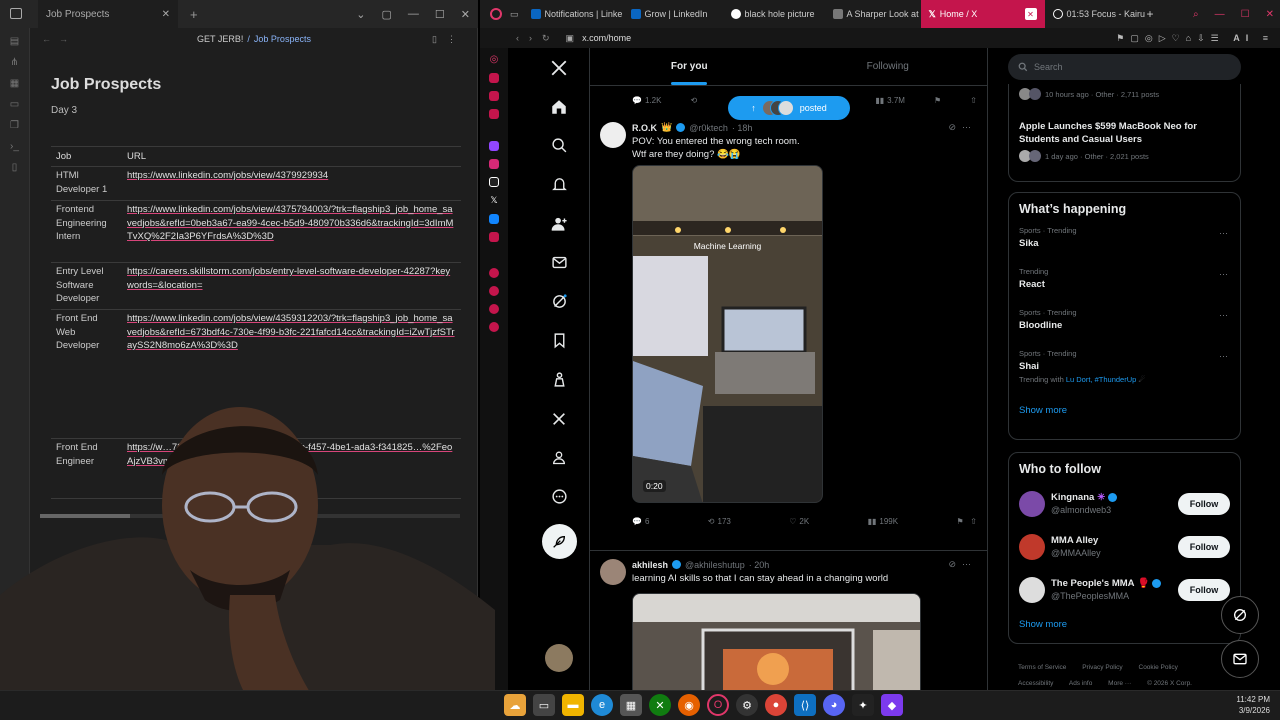 The height and width of the screenshot is (720, 1280). What do you see at coordinates (660, 705) in the screenshot?
I see `xbox-icon: ✕` at bounding box center [660, 705].